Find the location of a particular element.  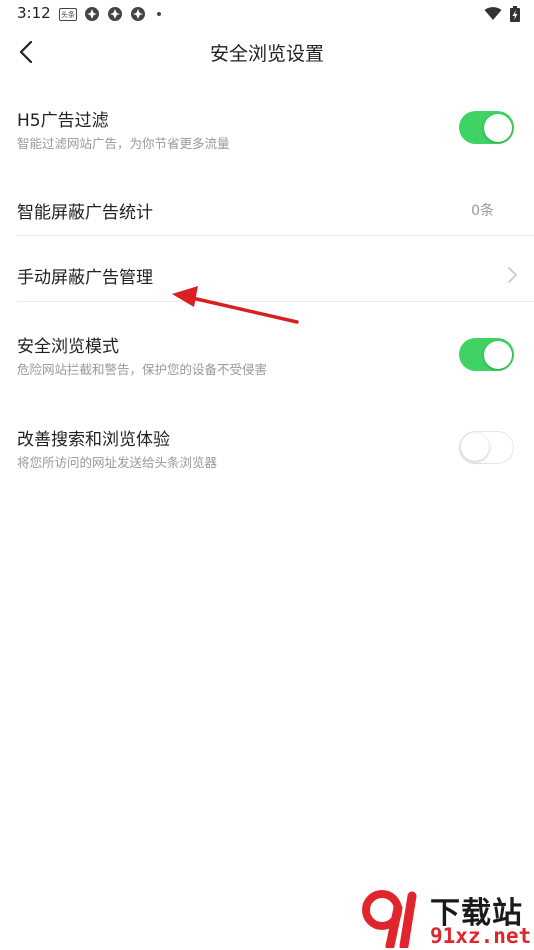

wifi-icon is located at coordinates (493, 14).